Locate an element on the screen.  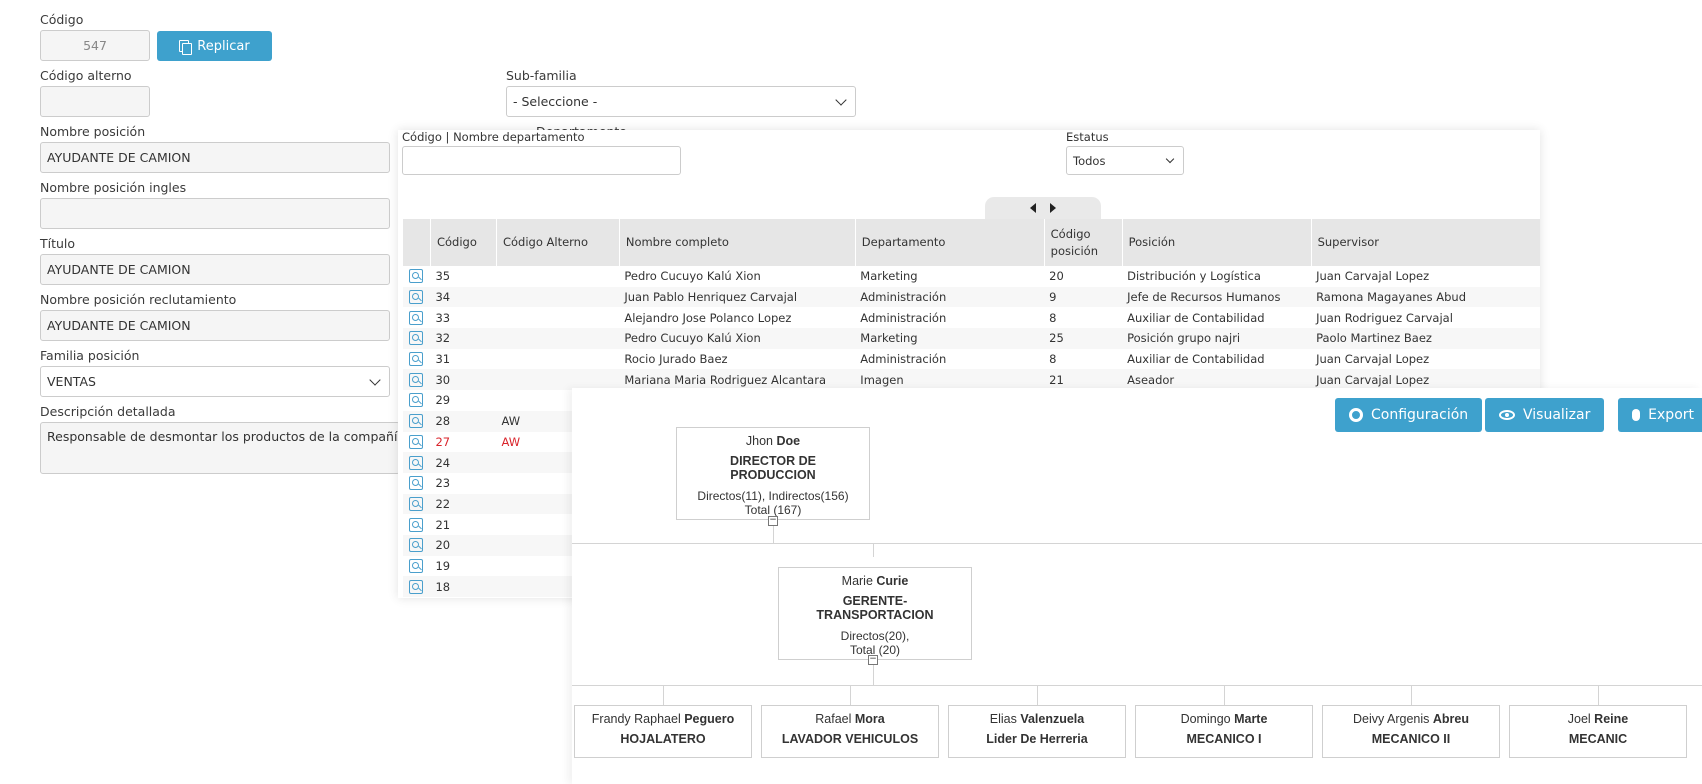
cell-supervisor: Ramona Magayanes Abud is located at coordinates (1425, 297).